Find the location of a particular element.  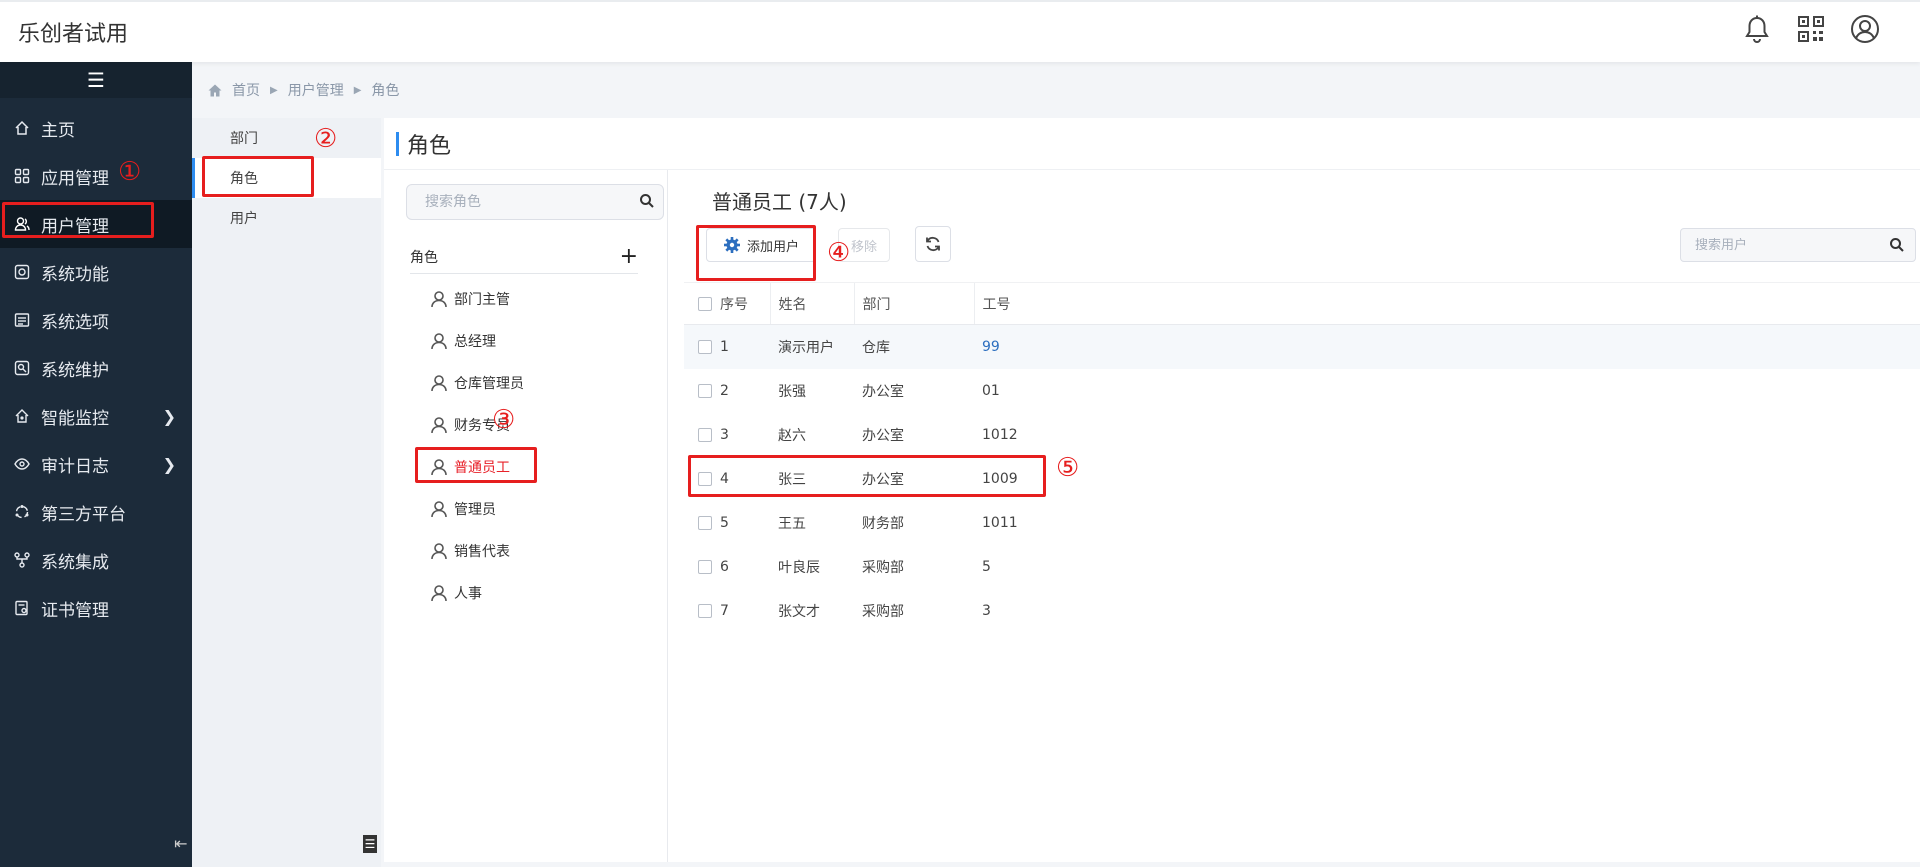

breadcrumb-user-management: 用户管理 is located at coordinates (316, 90).